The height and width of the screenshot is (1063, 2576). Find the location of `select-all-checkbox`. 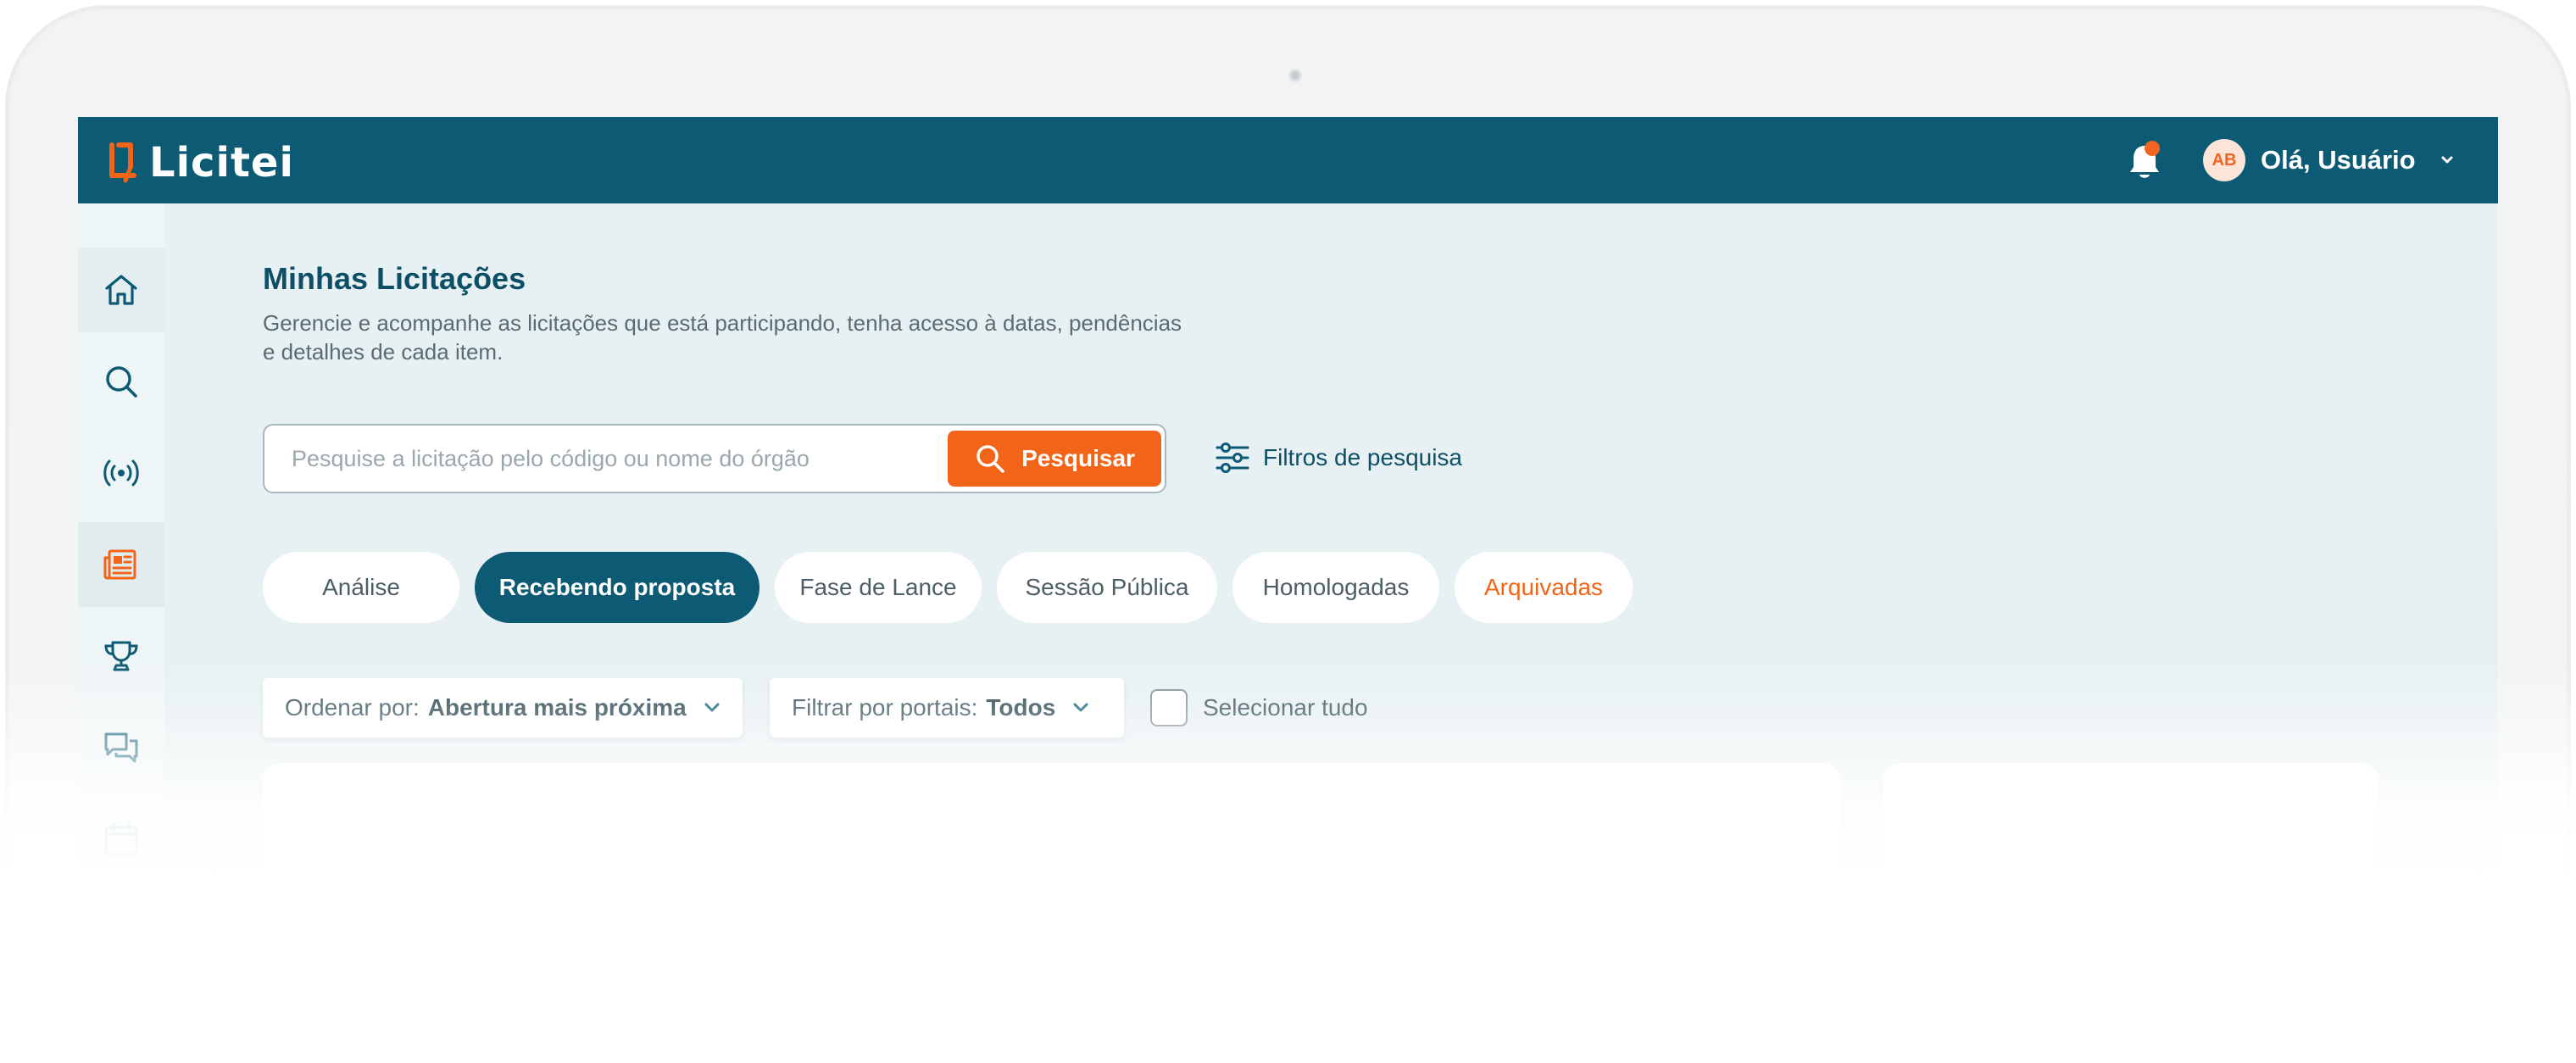

select-all-checkbox is located at coordinates (1169, 707).